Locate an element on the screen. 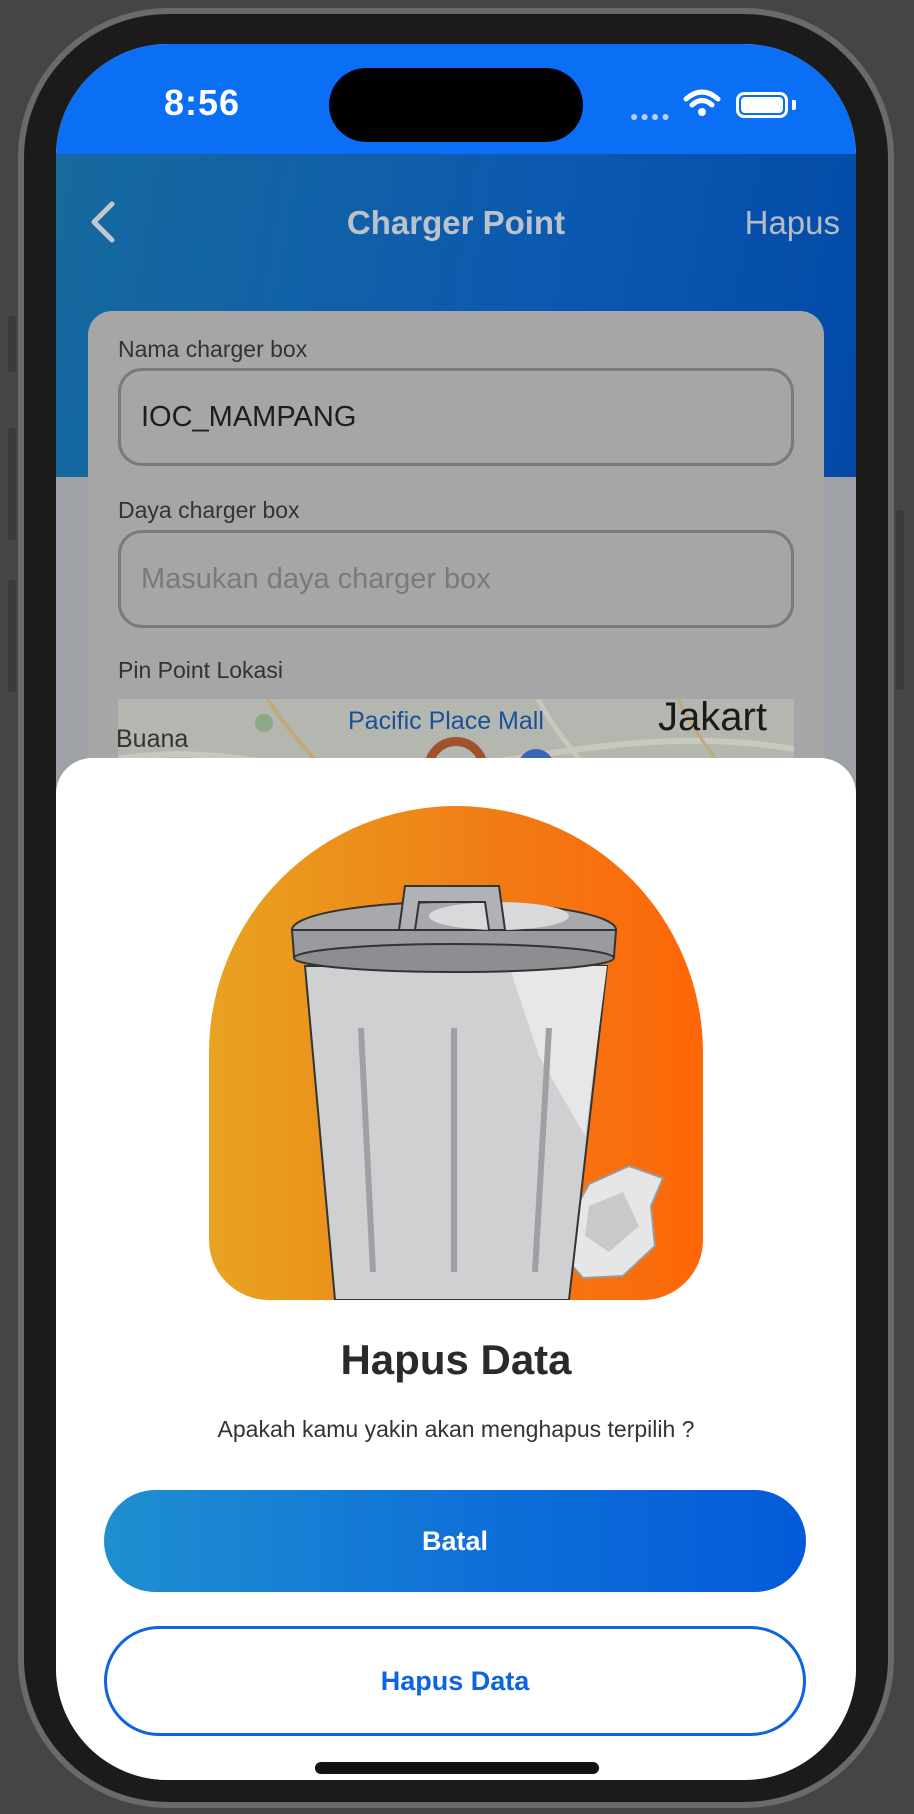  battery-tip is located at coordinates (794, 105).